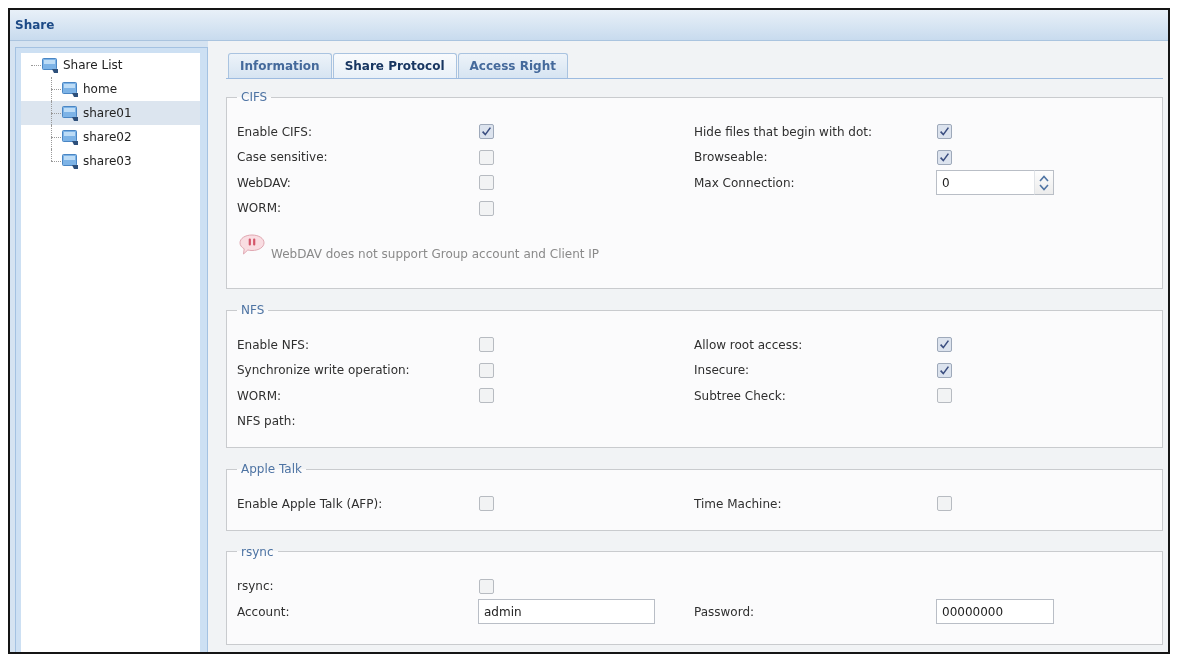  What do you see at coordinates (323, 370) in the screenshot?
I see `field-label: Synchronize write operation:` at bounding box center [323, 370].